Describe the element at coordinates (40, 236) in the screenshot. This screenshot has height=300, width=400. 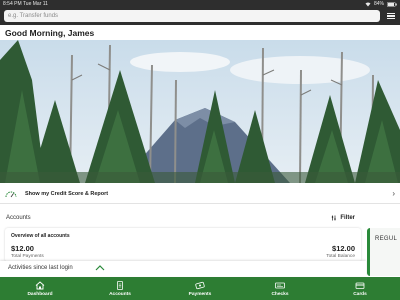
I see `overview-label: Overview of all accounts` at that location.